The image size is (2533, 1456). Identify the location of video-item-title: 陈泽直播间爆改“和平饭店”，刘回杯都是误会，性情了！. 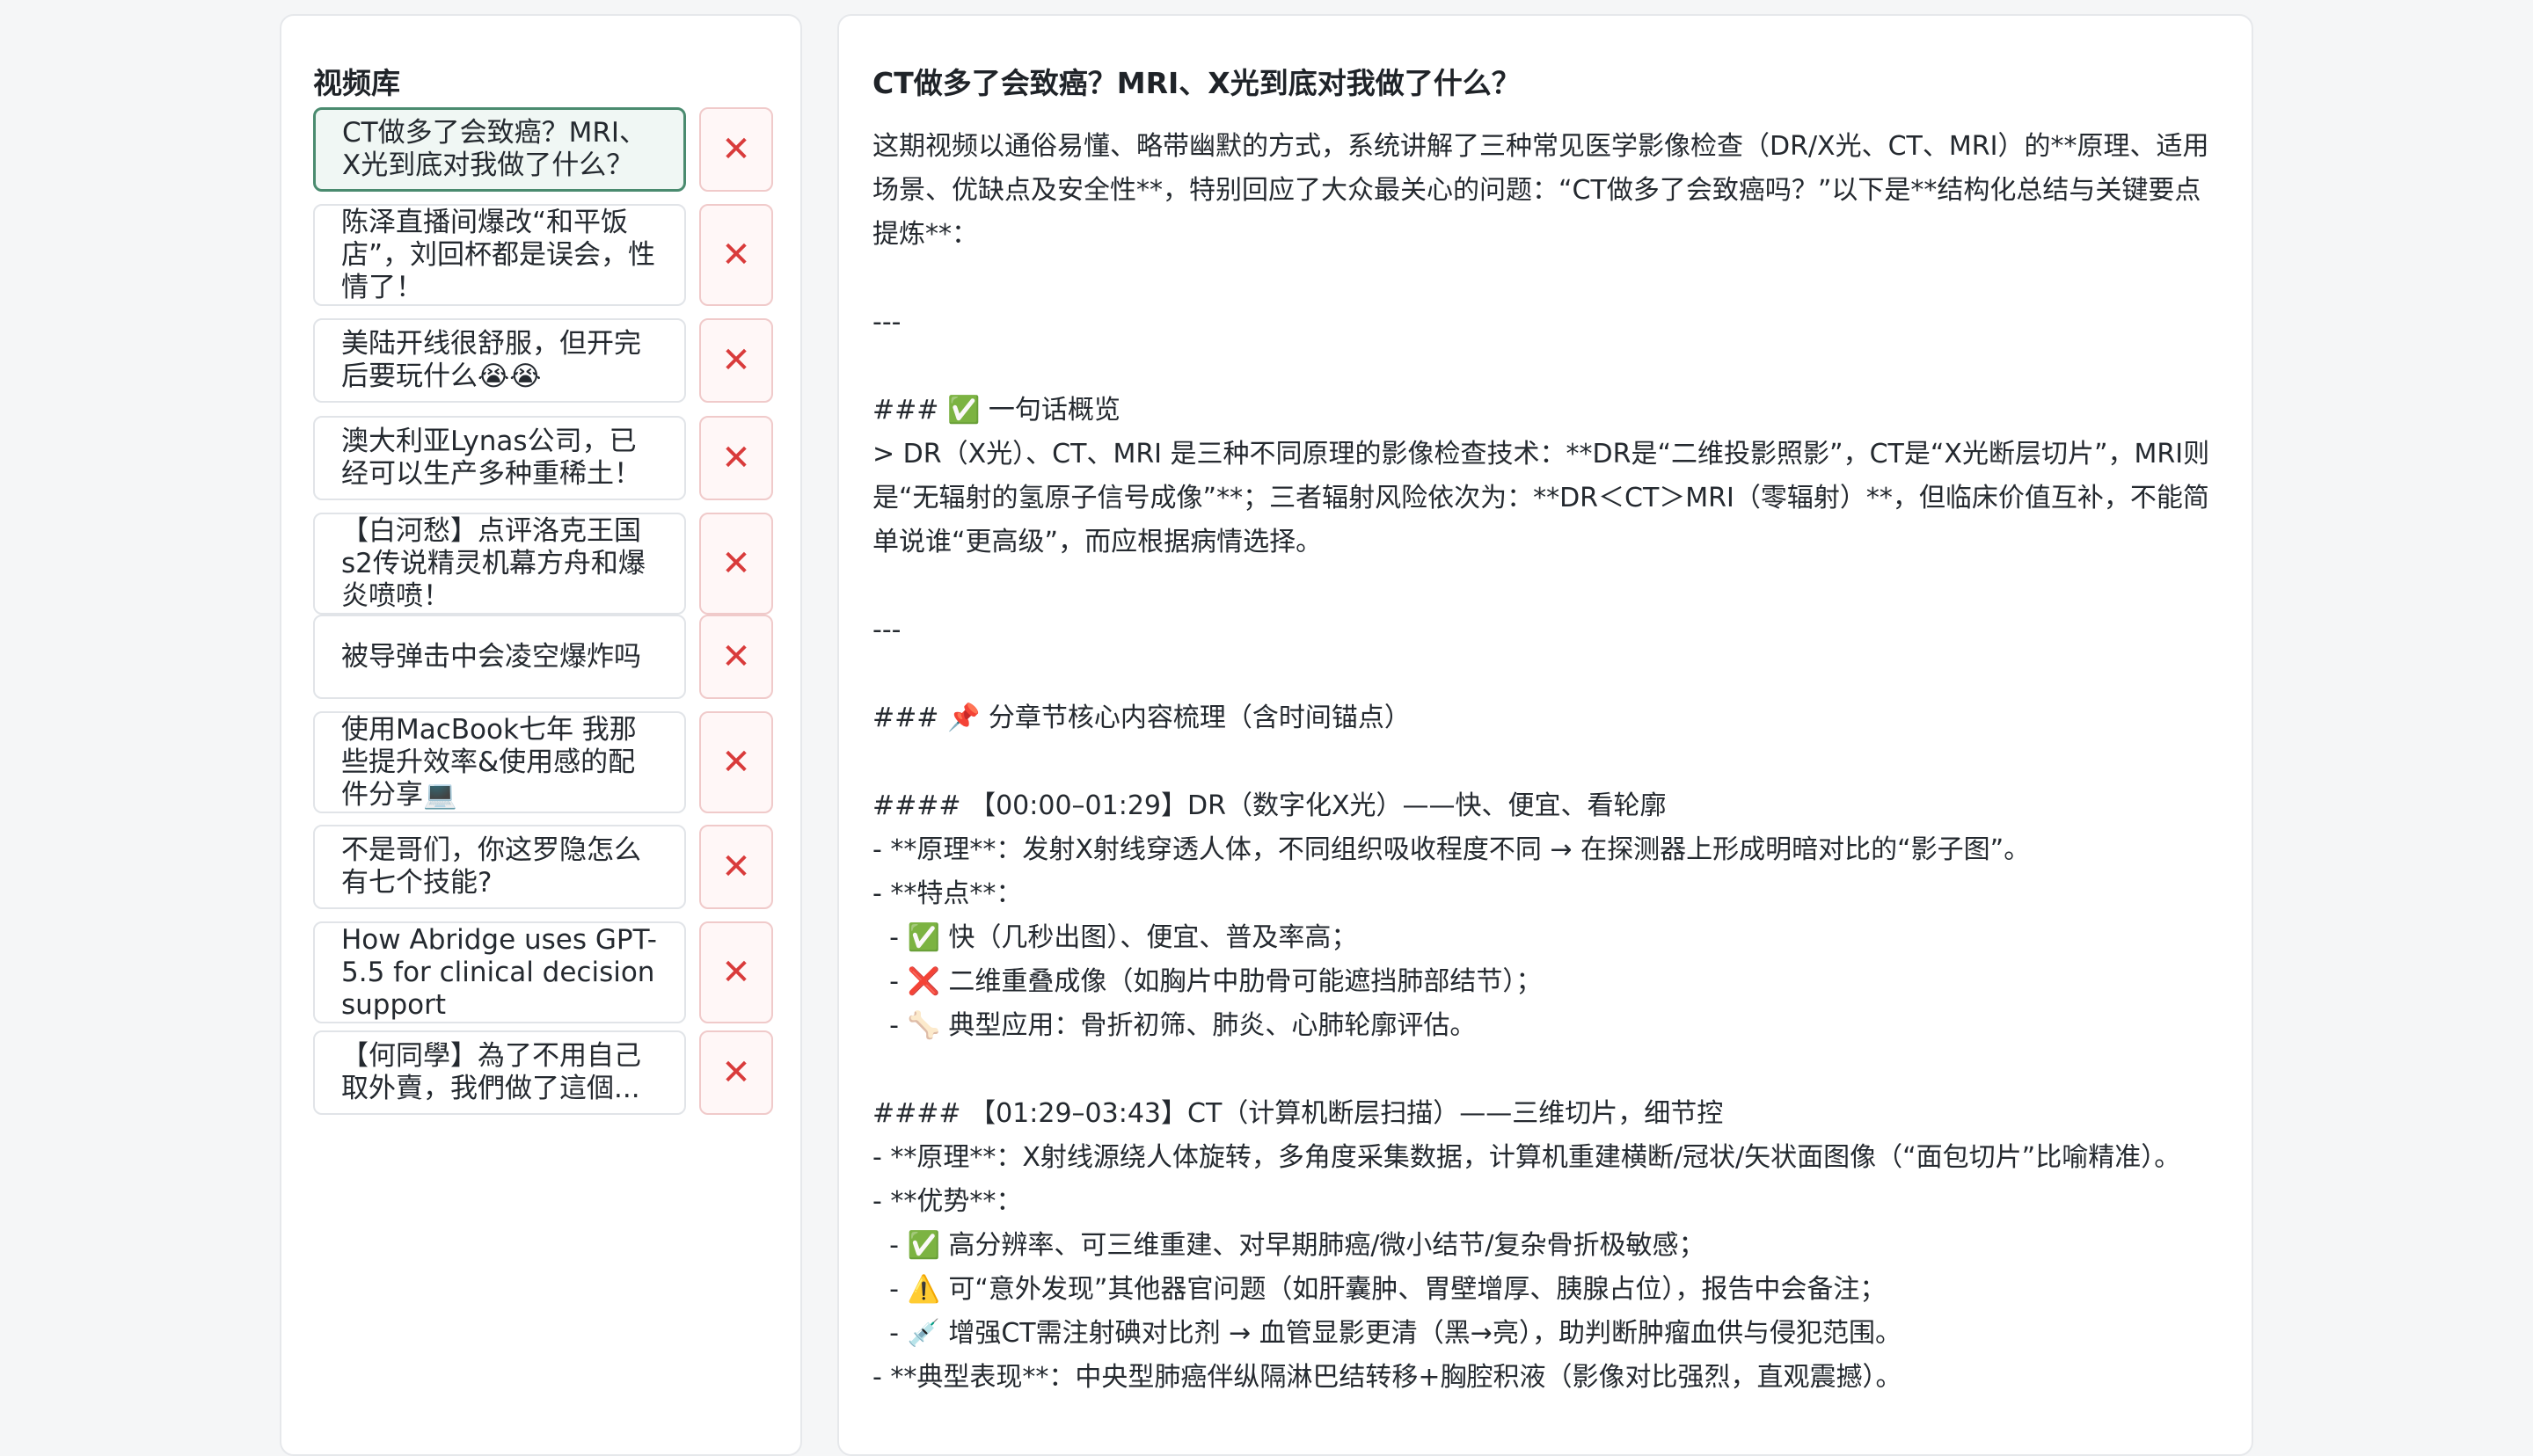
(498, 254).